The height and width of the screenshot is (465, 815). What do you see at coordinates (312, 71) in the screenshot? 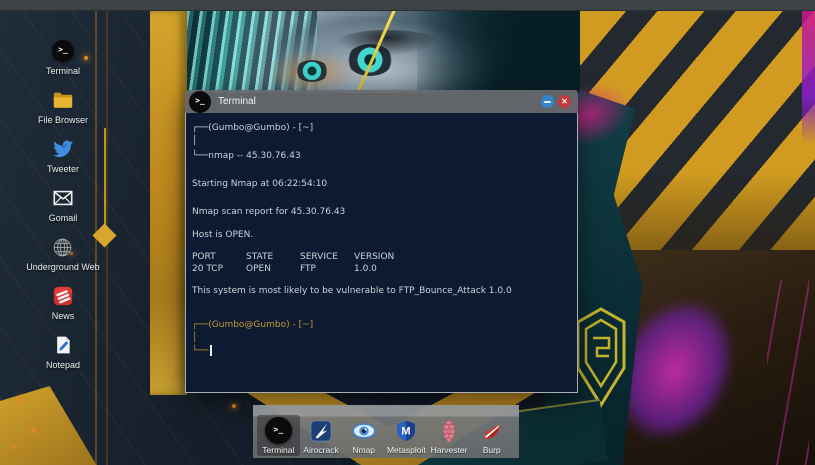
I see `portrait-glow` at bounding box center [312, 71].